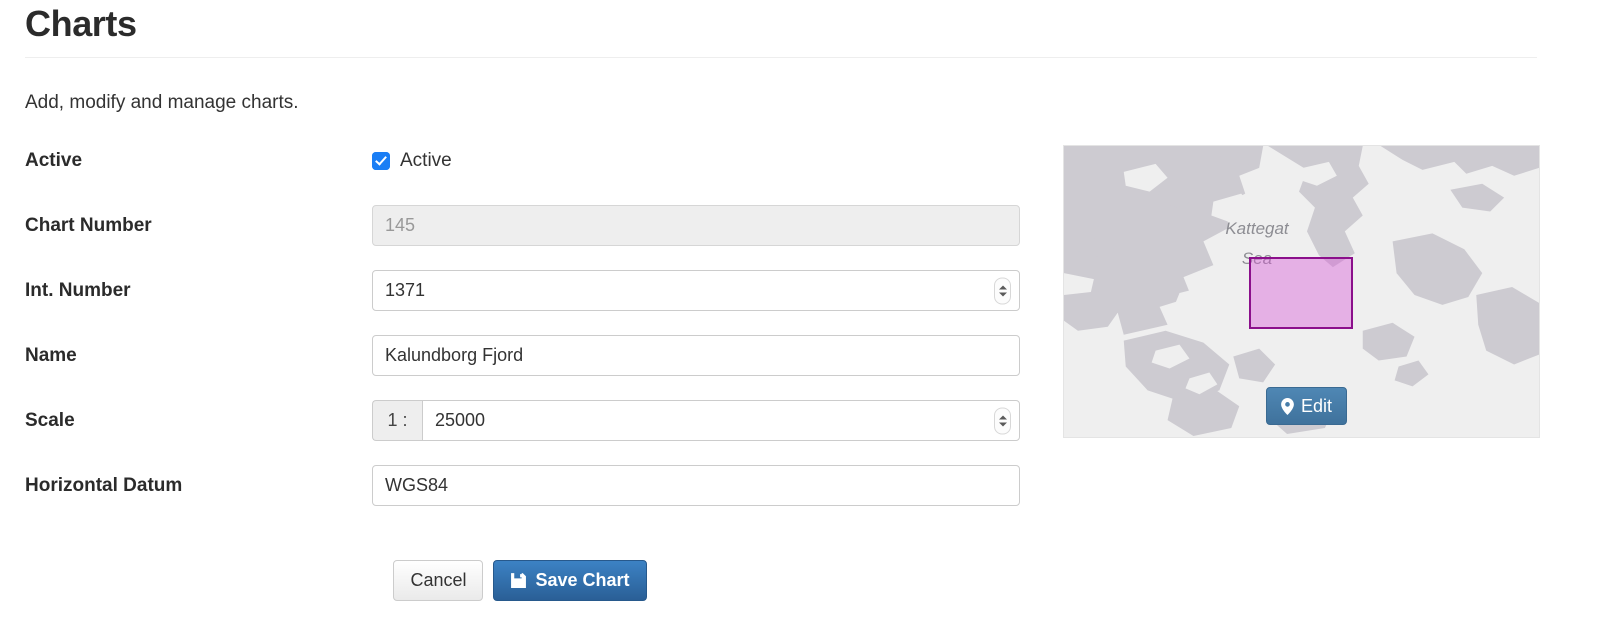  What do you see at coordinates (1317, 405) in the screenshot?
I see `map-edit-button-label: Edit` at bounding box center [1317, 405].